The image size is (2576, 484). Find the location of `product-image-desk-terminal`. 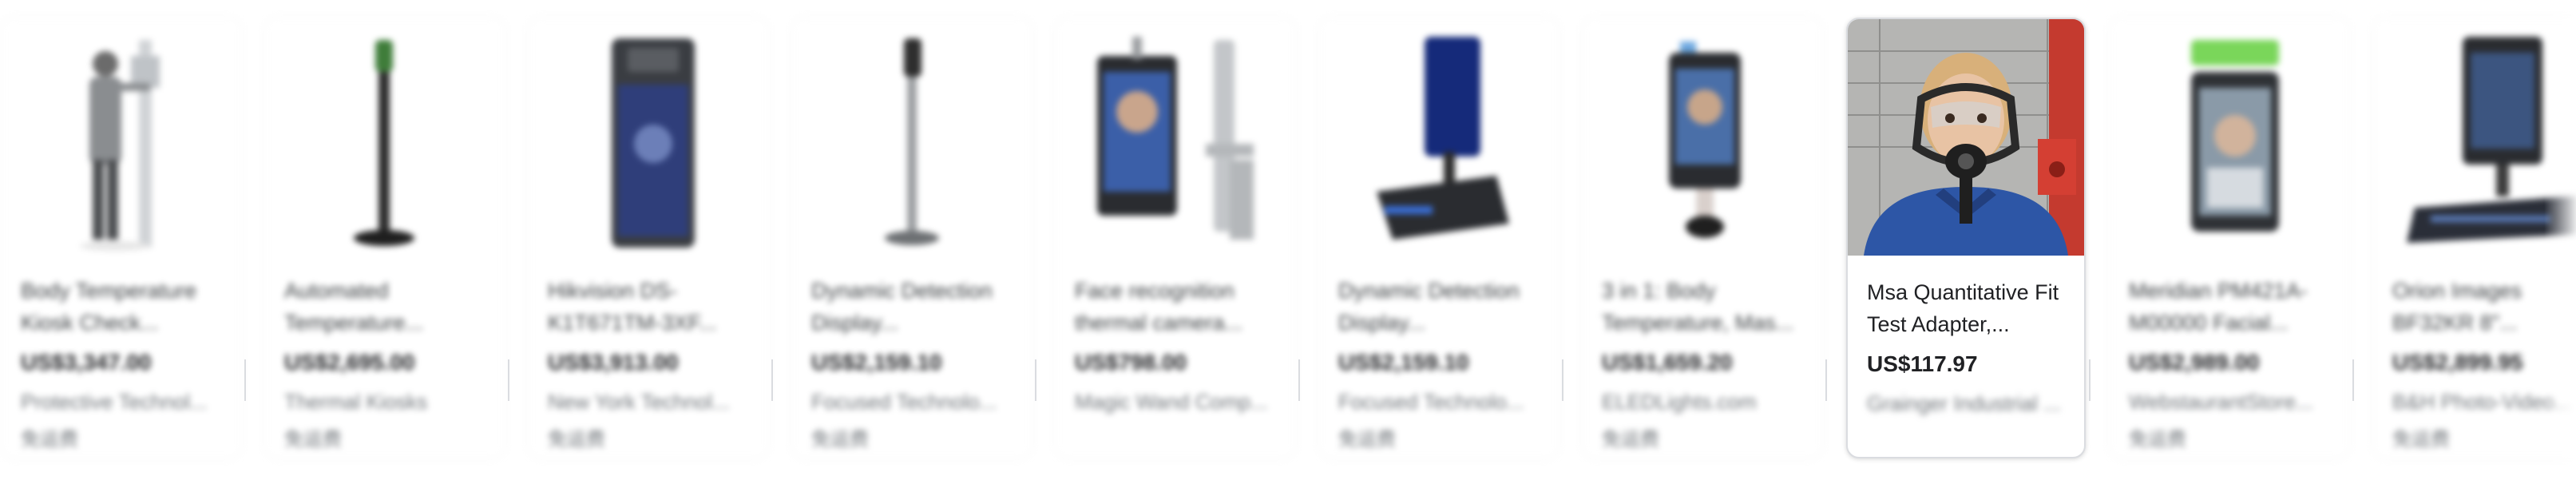

product-image-desk-terminal is located at coordinates (1439, 138).